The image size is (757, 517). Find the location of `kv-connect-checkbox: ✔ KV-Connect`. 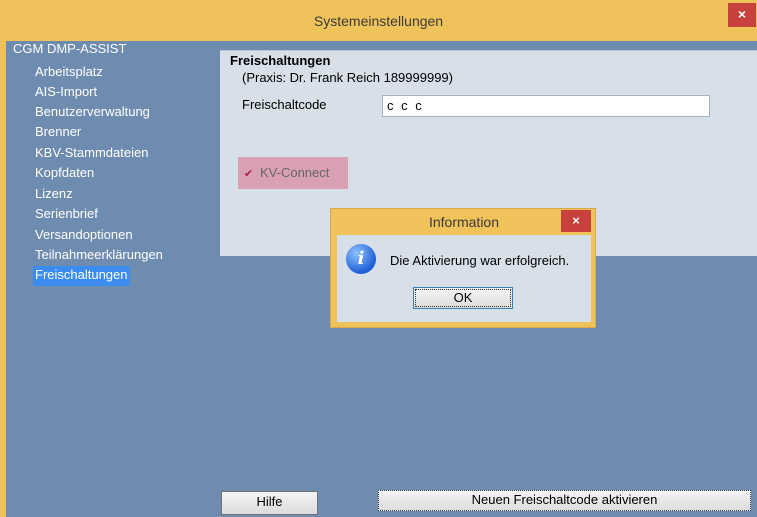

kv-connect-checkbox: ✔ KV-Connect is located at coordinates (293, 173).